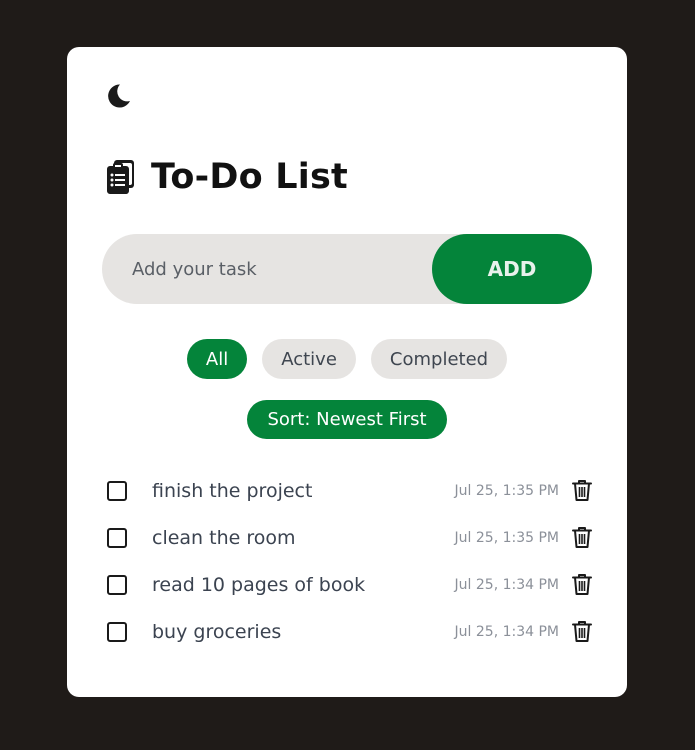  I want to click on moon-icon, so click(119, 96).